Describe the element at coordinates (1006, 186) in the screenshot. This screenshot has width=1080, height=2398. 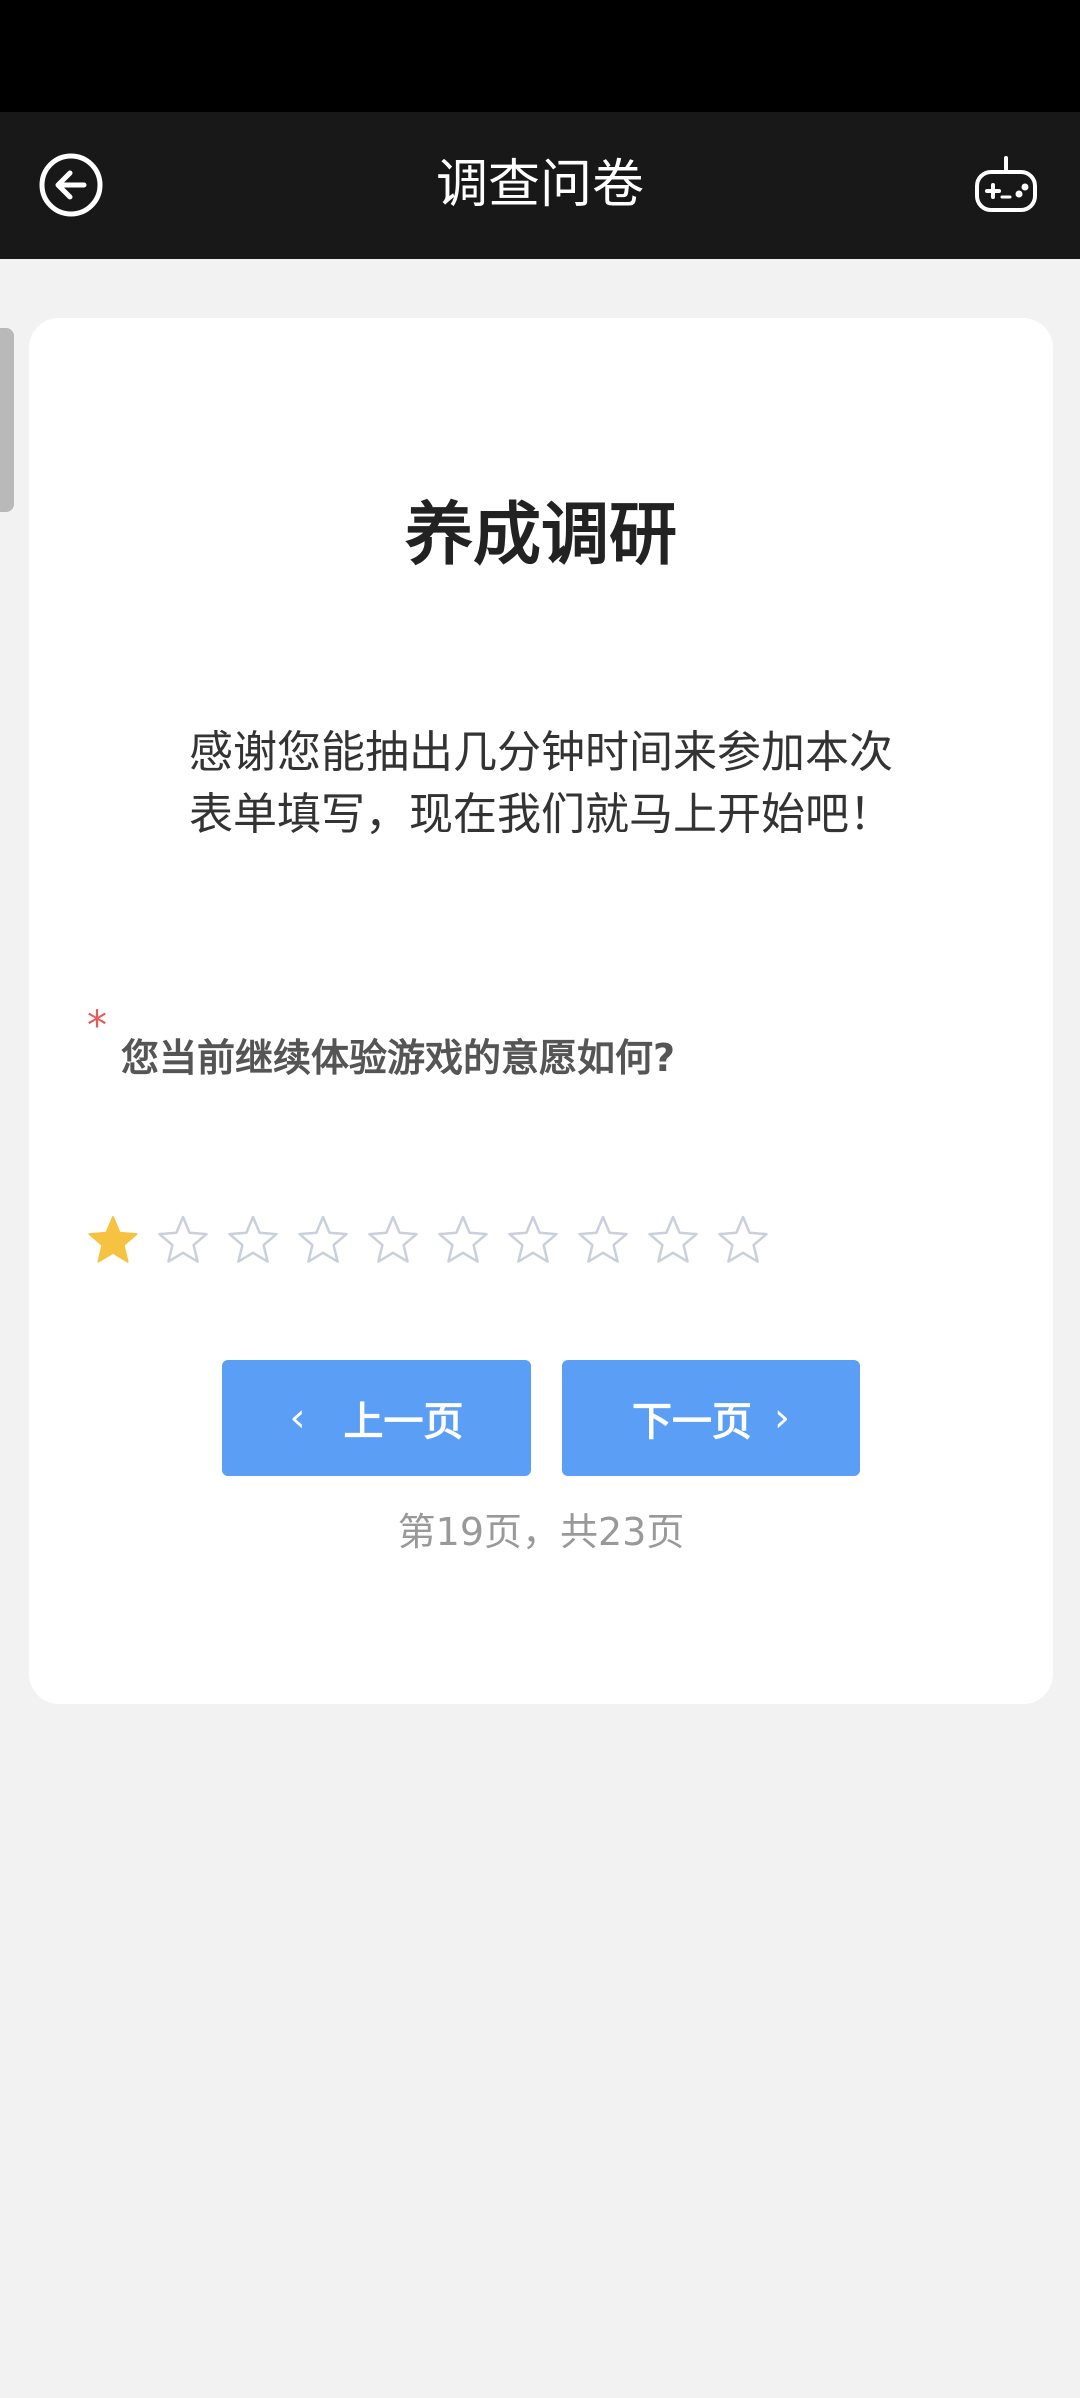
I see `gamepad-icon` at that location.